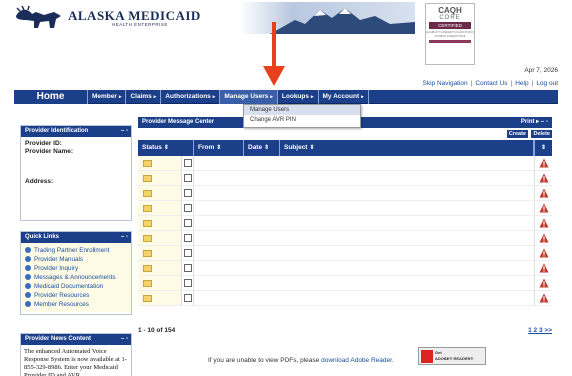 The height and width of the screenshot is (376, 572). Describe the element at coordinates (357, 360) in the screenshot. I see `download-adobe-link: download Adobe Reader.` at that location.